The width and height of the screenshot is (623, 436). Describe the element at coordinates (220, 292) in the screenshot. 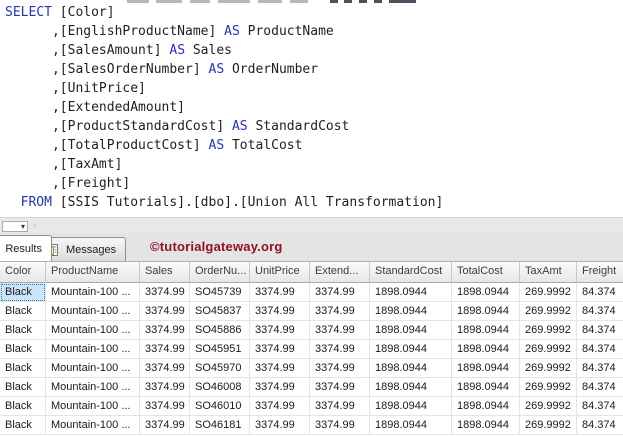

I see `grid-cell: SO45739` at that location.